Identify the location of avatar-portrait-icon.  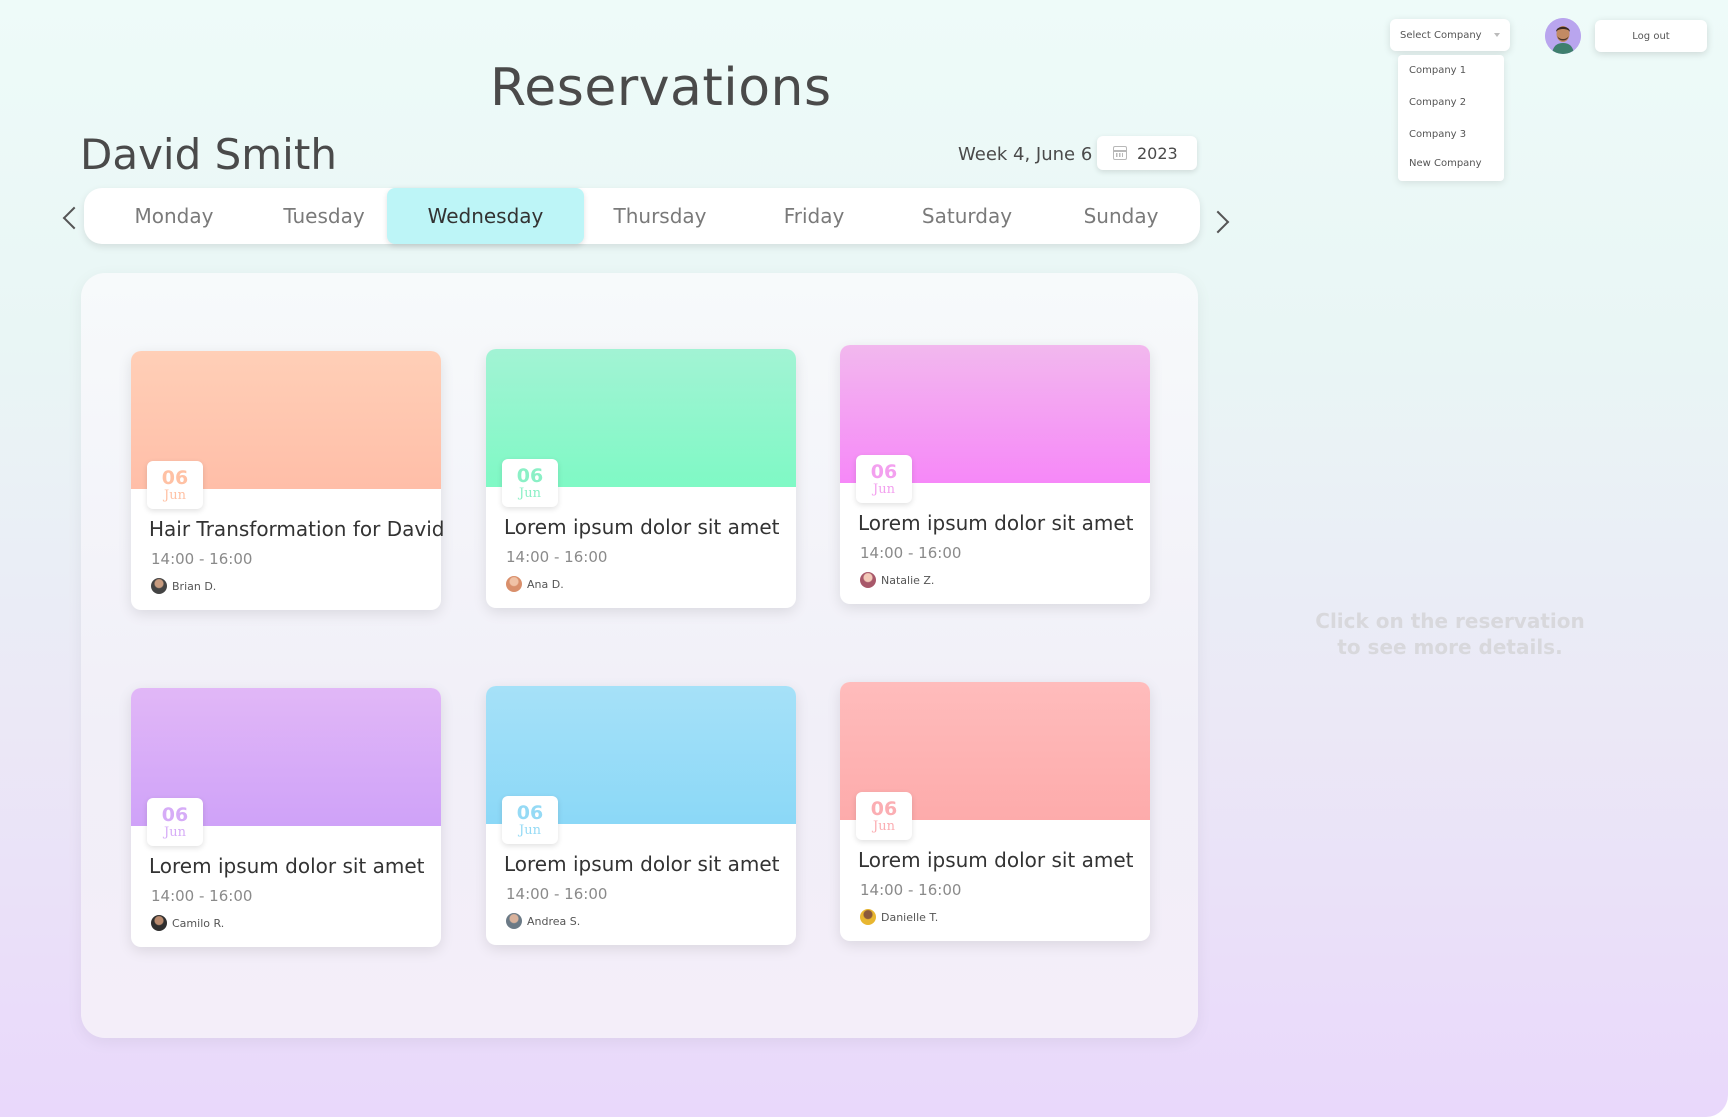
(1563, 36).